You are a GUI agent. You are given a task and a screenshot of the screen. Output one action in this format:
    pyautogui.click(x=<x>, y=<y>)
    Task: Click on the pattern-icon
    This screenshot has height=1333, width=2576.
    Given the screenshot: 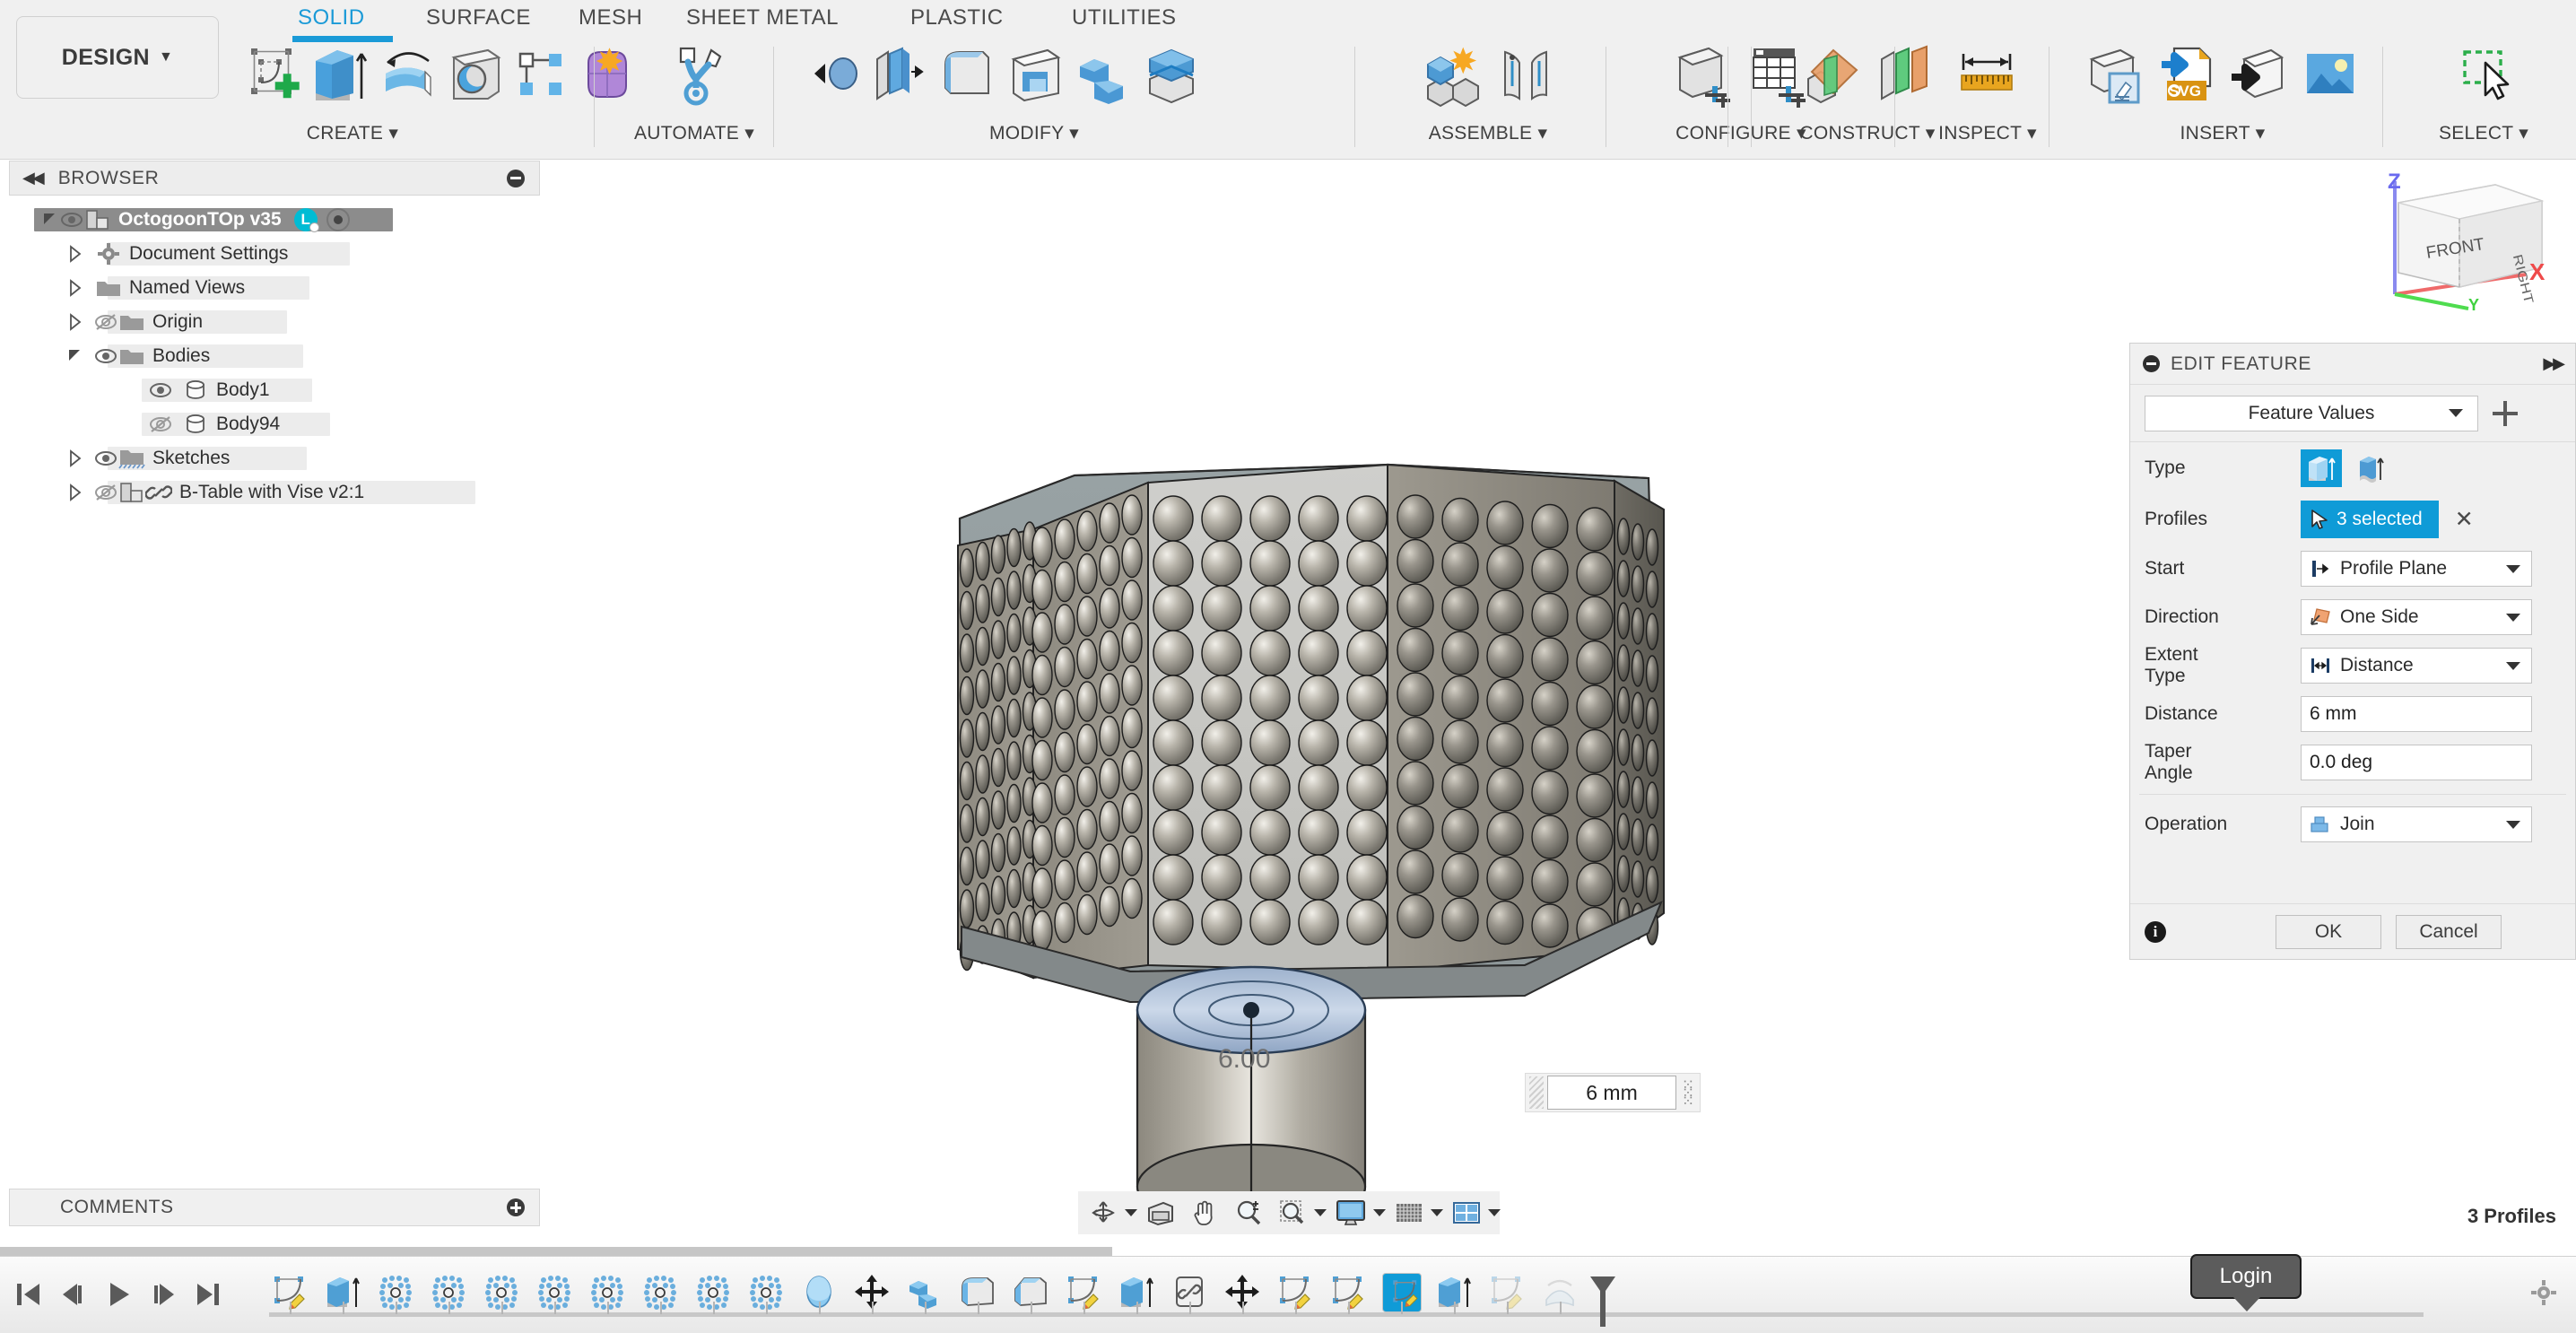 What is the action you would take?
    pyautogui.click(x=542, y=76)
    